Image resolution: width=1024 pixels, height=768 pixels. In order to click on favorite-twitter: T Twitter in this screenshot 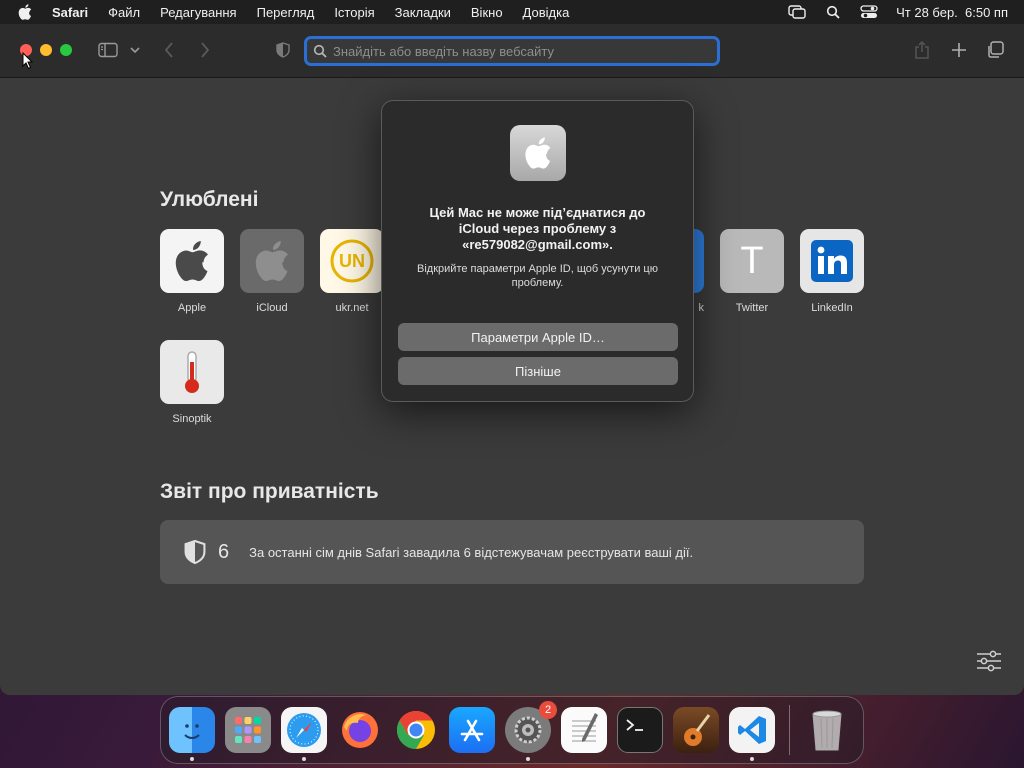, I will do `click(752, 271)`.